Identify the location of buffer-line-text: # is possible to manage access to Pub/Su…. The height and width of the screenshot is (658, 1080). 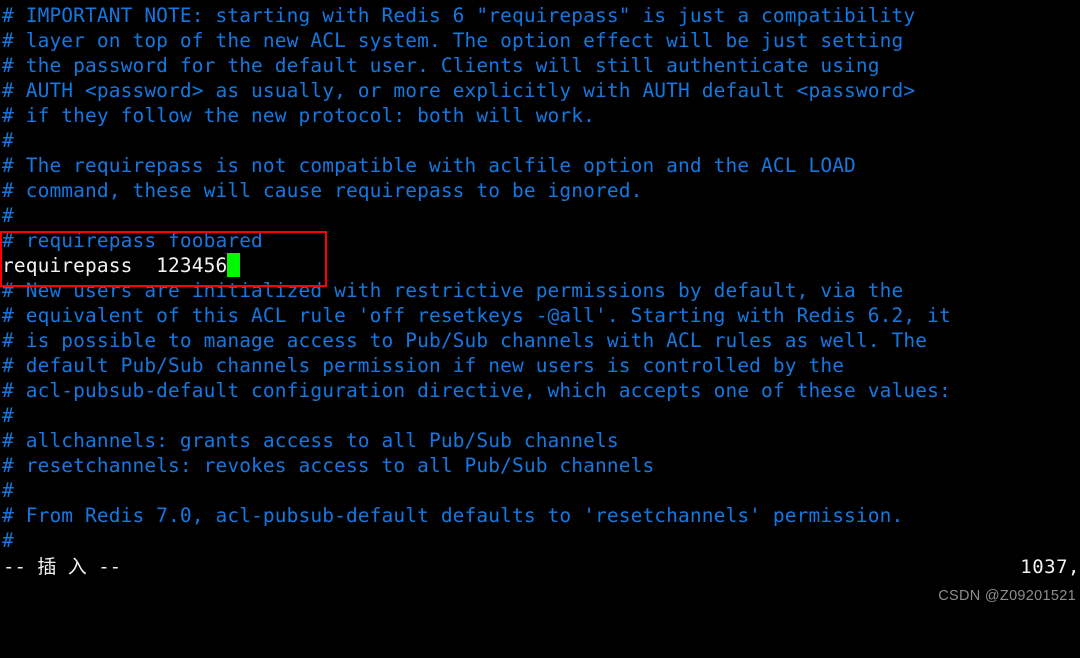
(465, 340).